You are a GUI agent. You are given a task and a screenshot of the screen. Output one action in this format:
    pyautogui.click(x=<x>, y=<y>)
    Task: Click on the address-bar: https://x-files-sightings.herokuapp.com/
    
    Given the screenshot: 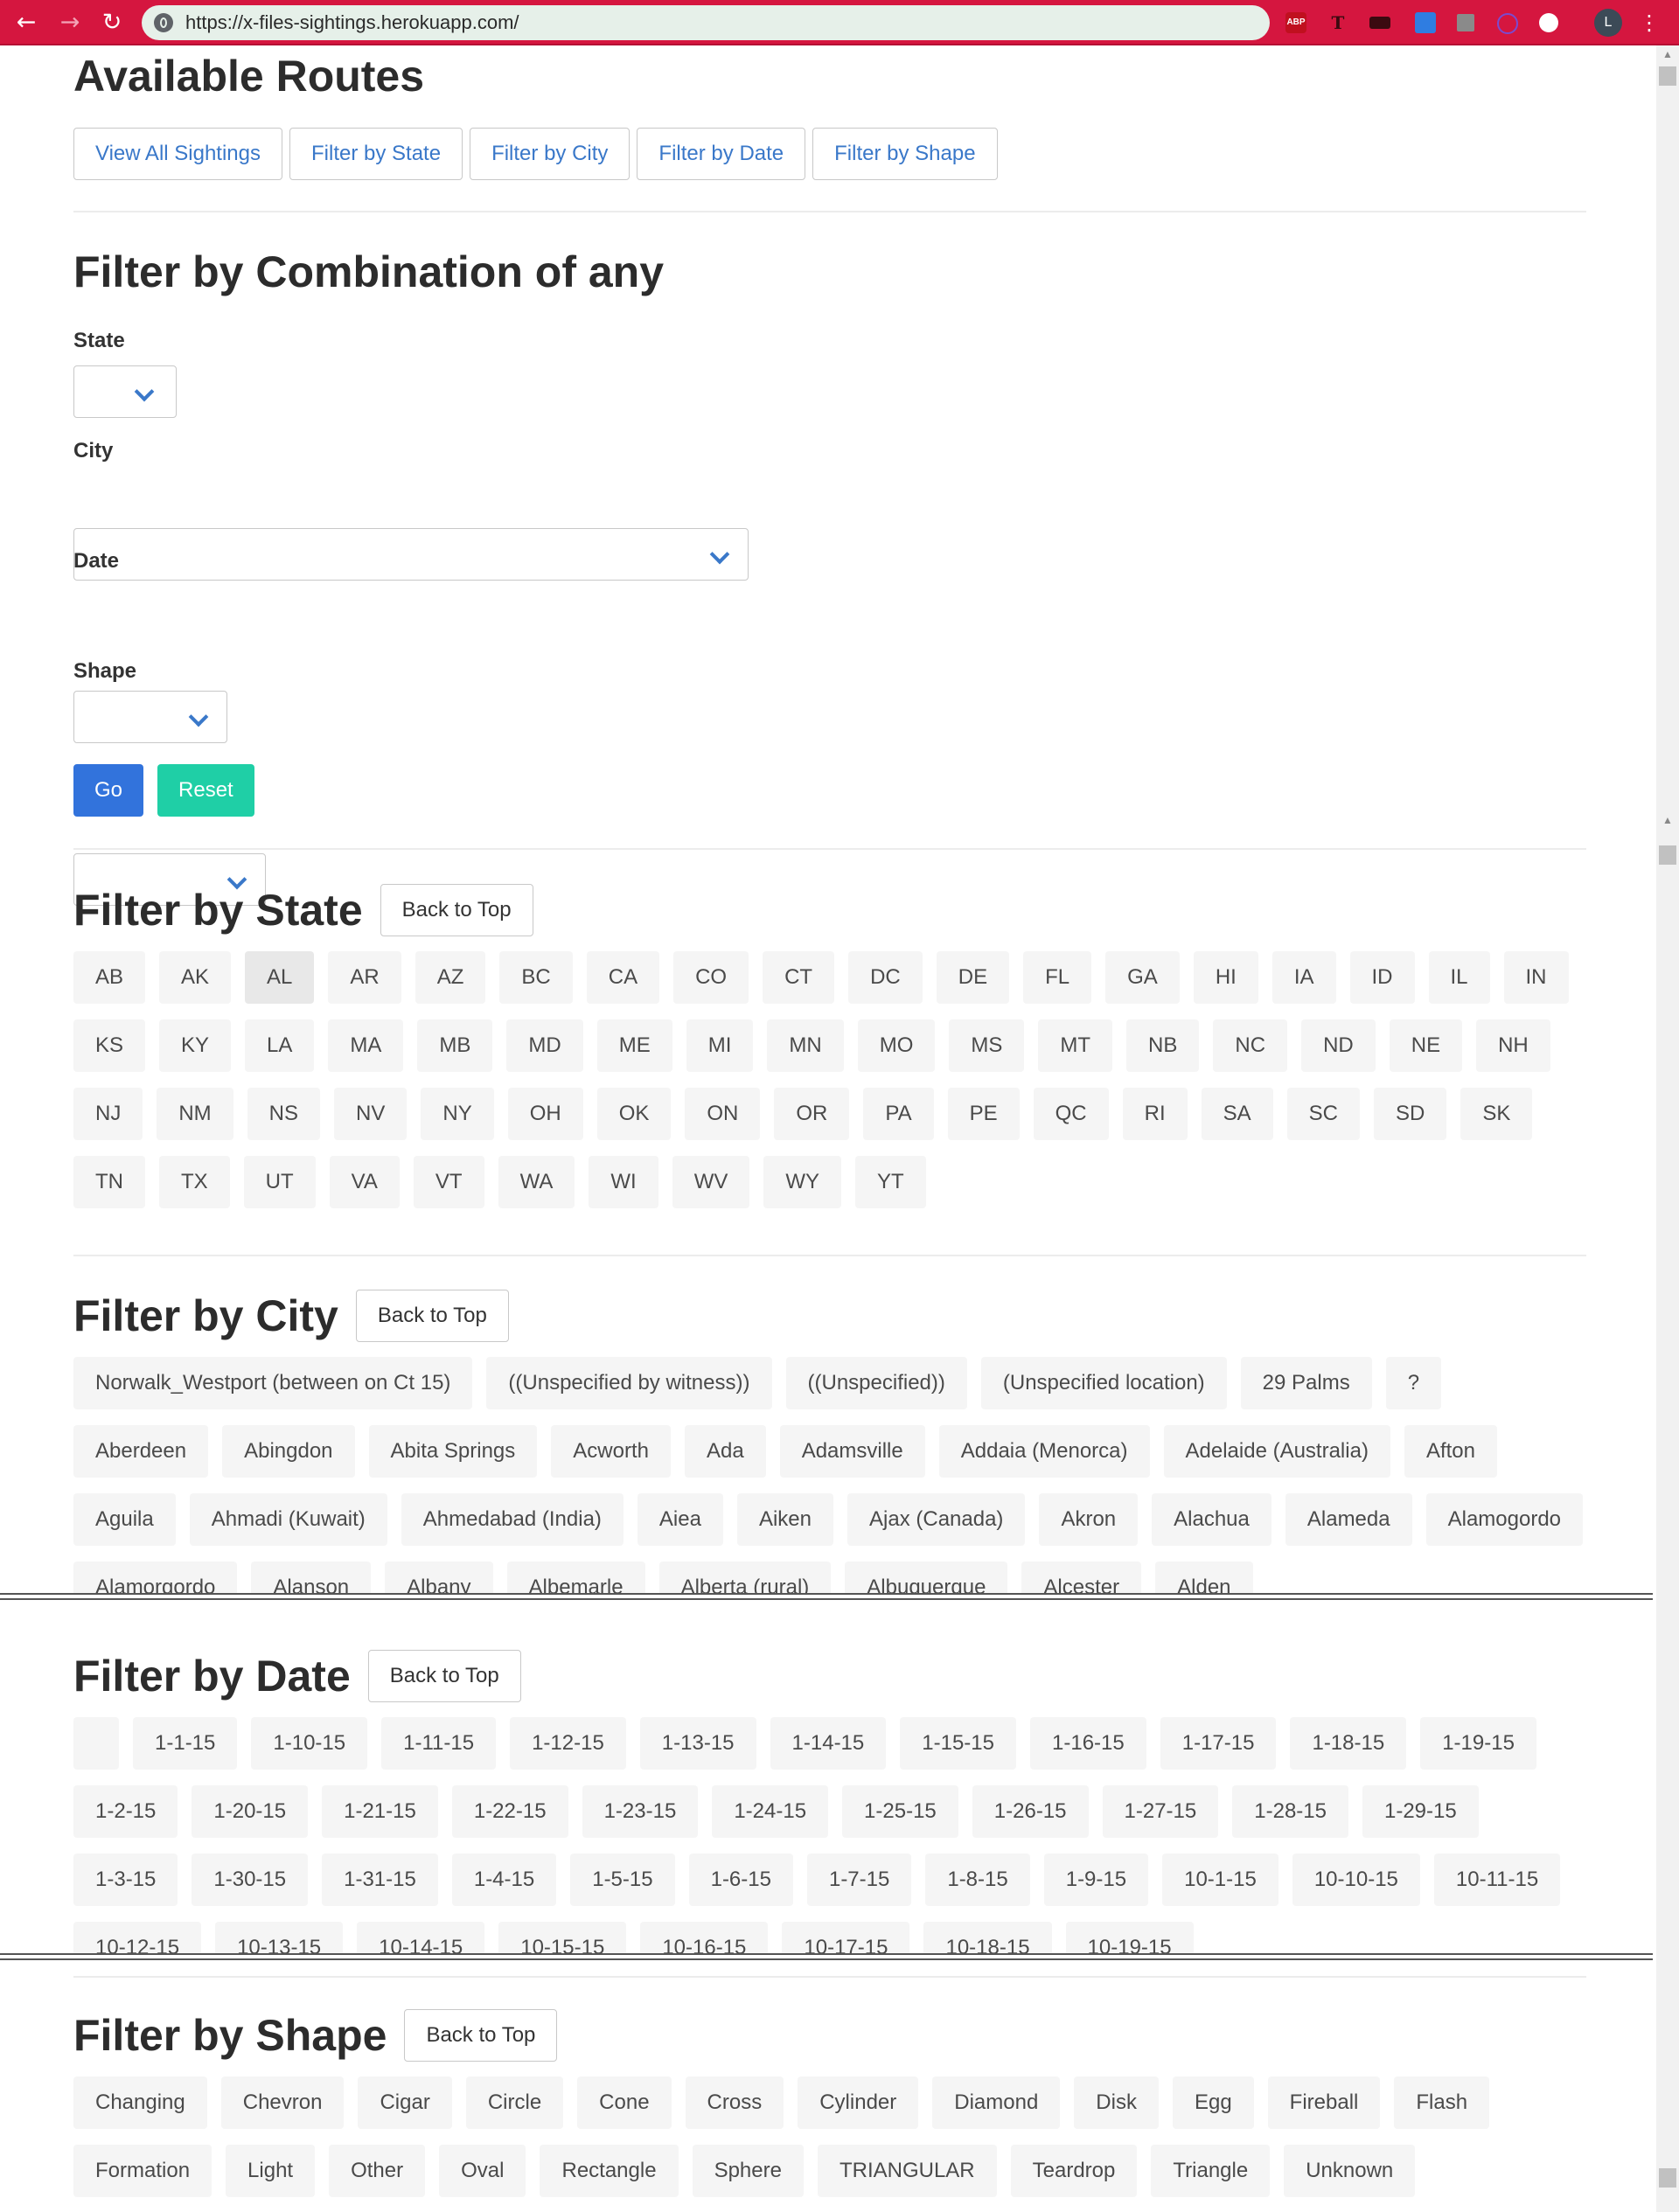 What is the action you would take?
    pyautogui.click(x=706, y=22)
    